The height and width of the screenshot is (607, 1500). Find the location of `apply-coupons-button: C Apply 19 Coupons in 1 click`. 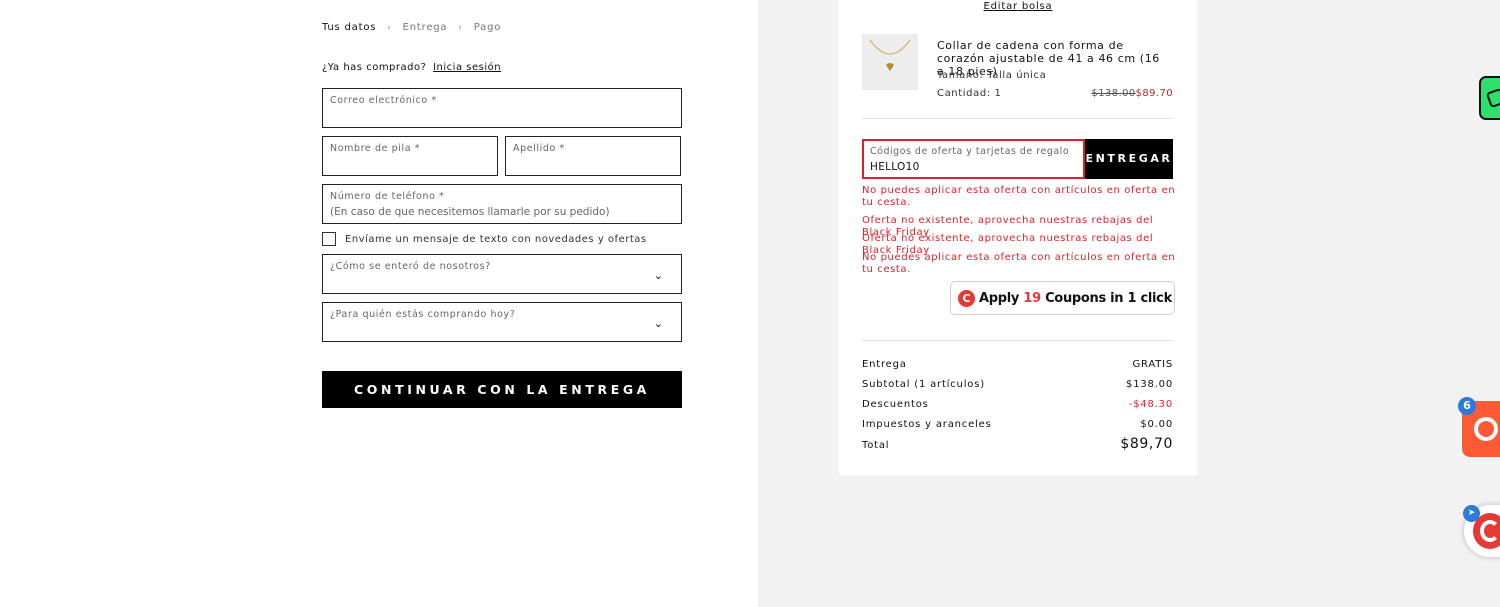

apply-coupons-button: C Apply 19 Coupons in 1 click is located at coordinates (1062, 298).